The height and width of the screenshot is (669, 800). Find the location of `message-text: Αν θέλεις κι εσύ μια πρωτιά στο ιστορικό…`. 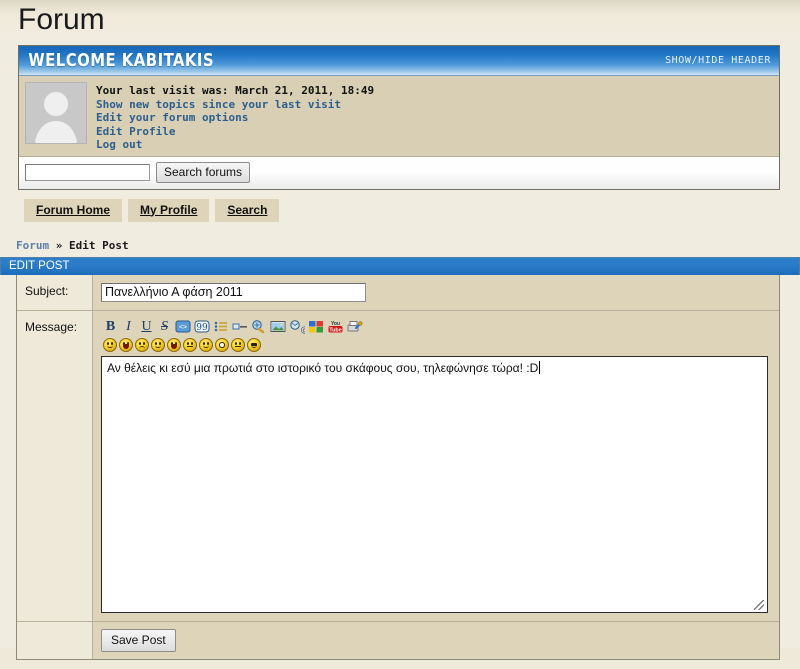

message-text: Αν θέλεις κι εσύ μια πρωτιά στο ιστορικό… is located at coordinates (323, 367).